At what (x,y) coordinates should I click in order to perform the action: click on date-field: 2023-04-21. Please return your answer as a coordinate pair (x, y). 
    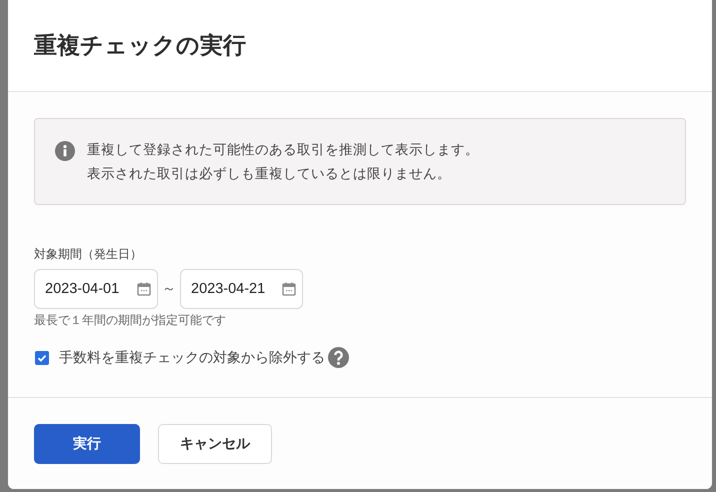
    Looking at the image, I should click on (241, 289).